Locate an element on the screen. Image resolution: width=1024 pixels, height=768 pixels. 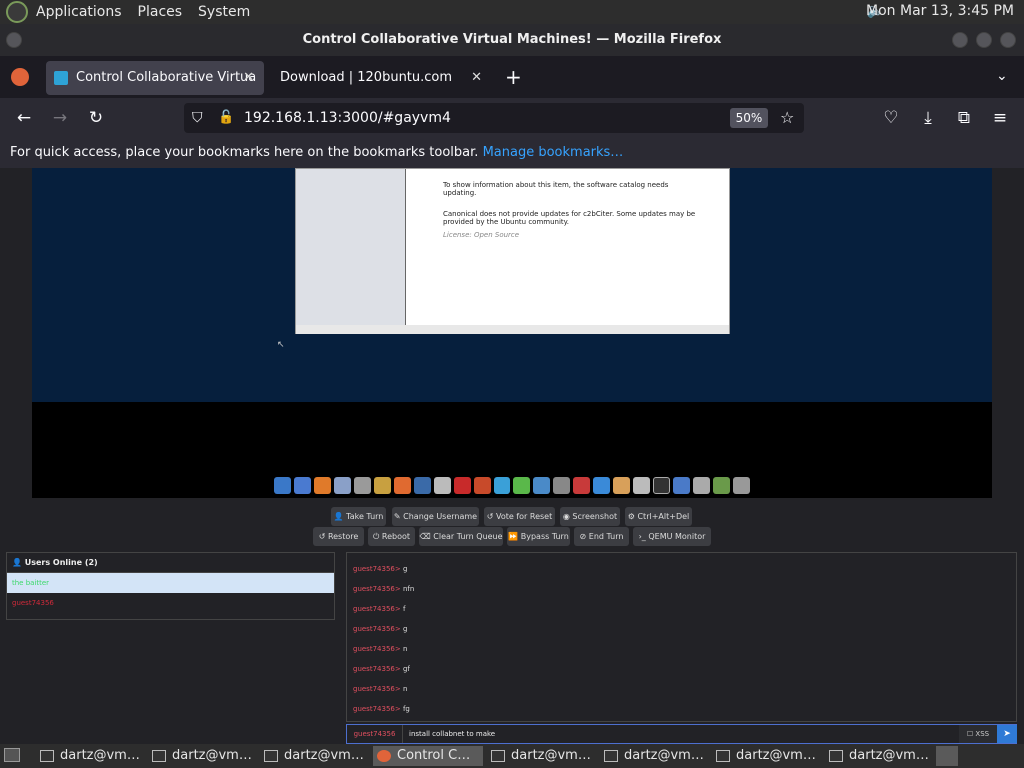
chat-message: guest74356> n is located at coordinates (380, 689).